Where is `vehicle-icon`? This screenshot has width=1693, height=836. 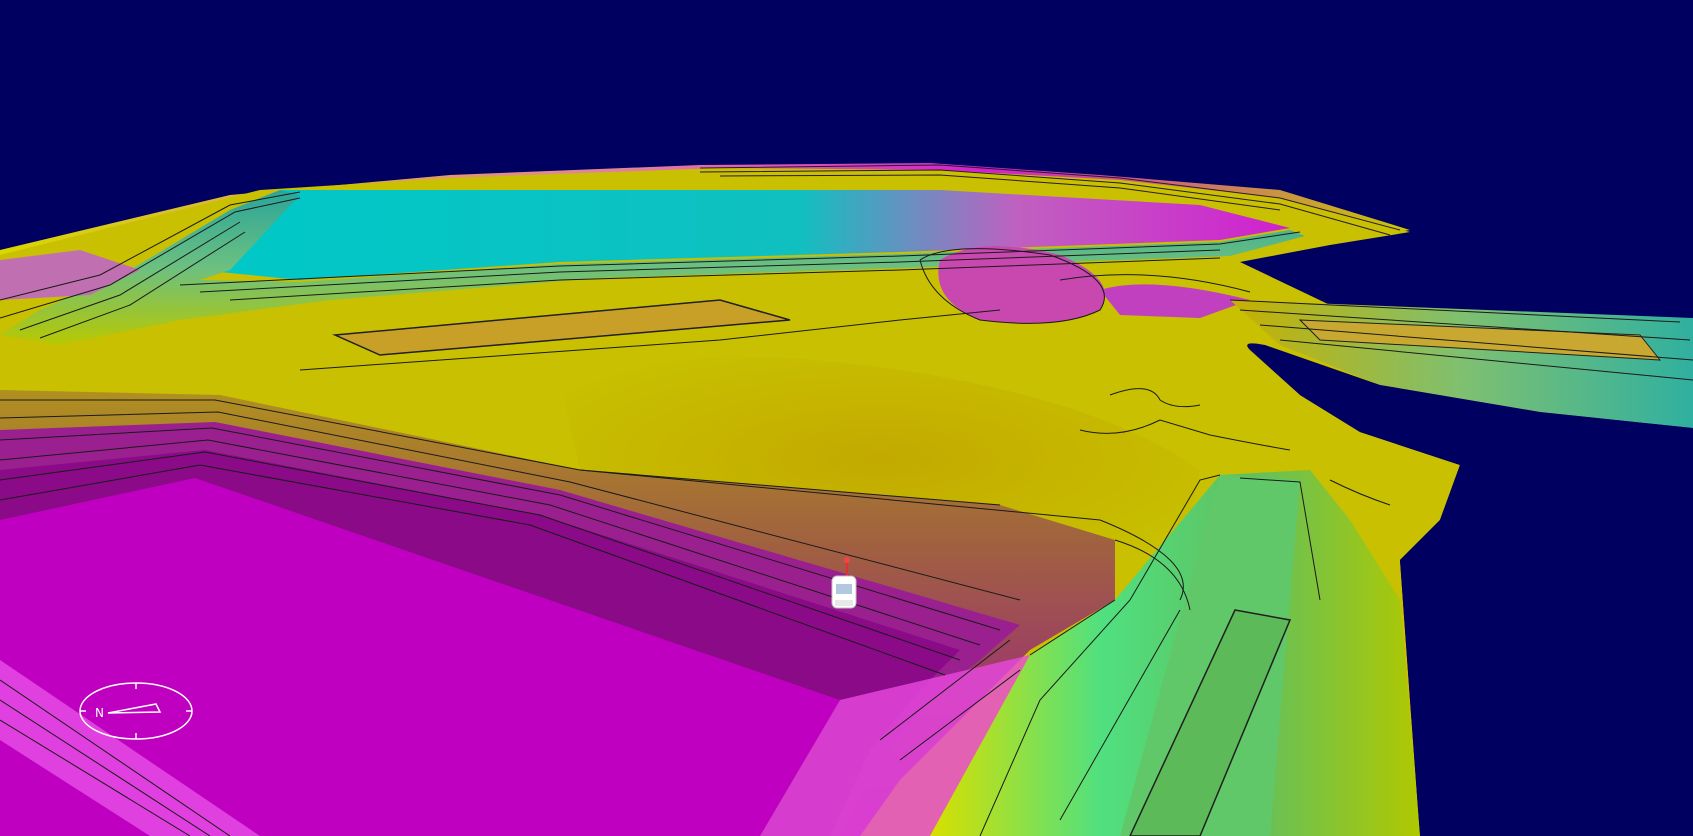
vehicle-icon is located at coordinates (844, 584).